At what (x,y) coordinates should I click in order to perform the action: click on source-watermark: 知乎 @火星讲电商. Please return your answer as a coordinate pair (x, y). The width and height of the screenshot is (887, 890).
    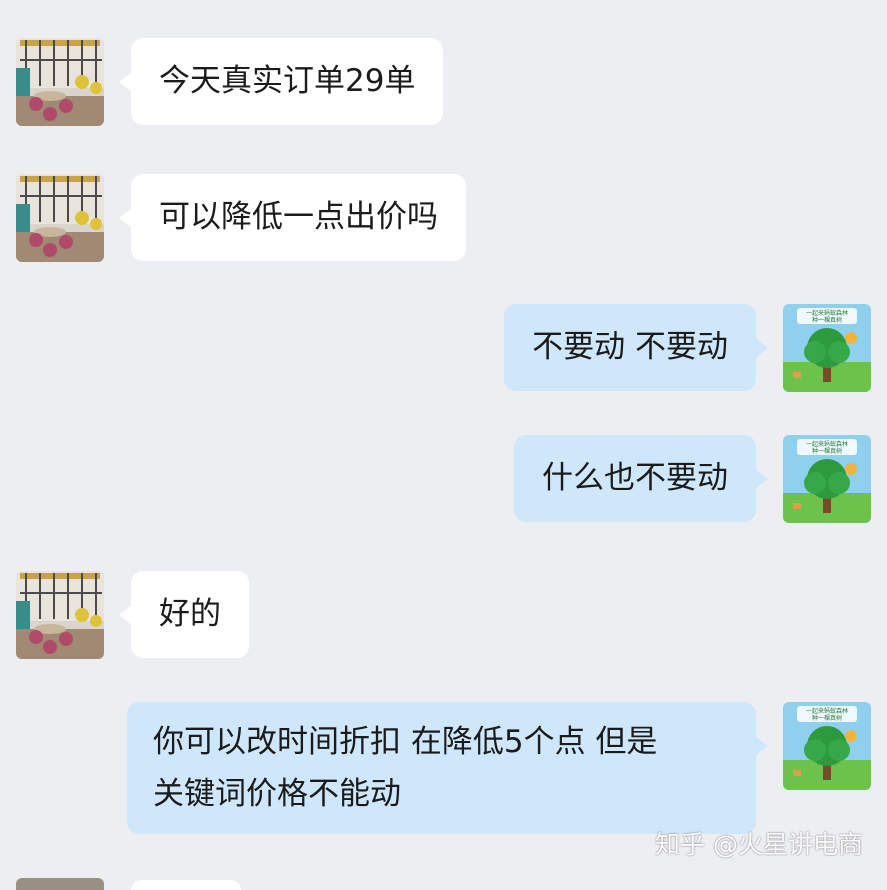
    Looking at the image, I should click on (759, 844).